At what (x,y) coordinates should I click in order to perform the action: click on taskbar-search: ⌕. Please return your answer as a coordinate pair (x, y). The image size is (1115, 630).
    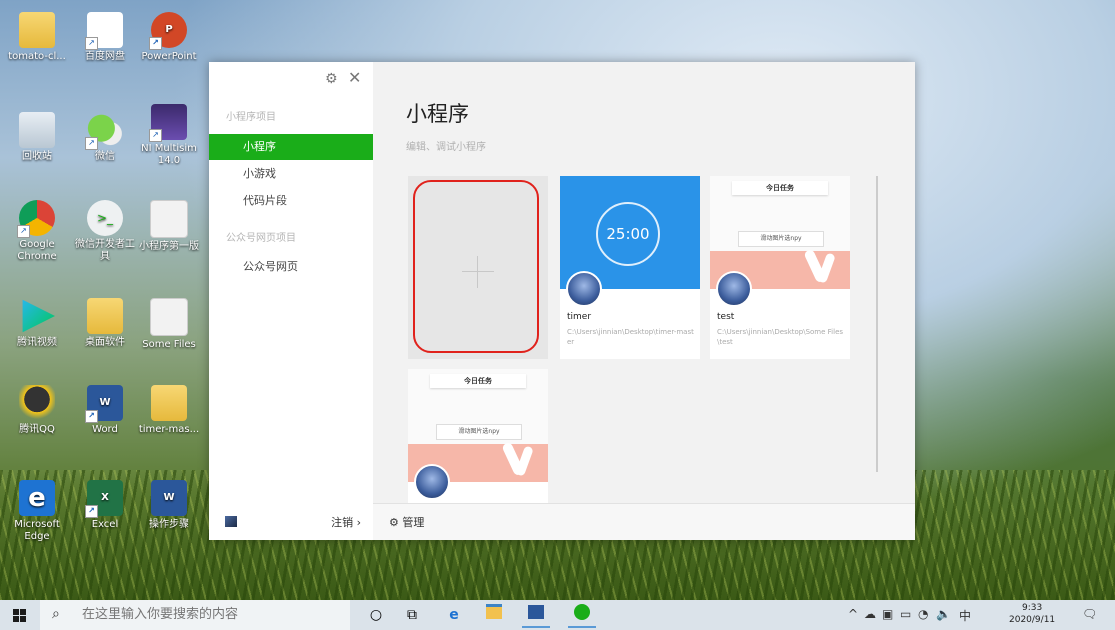
    Looking at the image, I should click on (195, 615).